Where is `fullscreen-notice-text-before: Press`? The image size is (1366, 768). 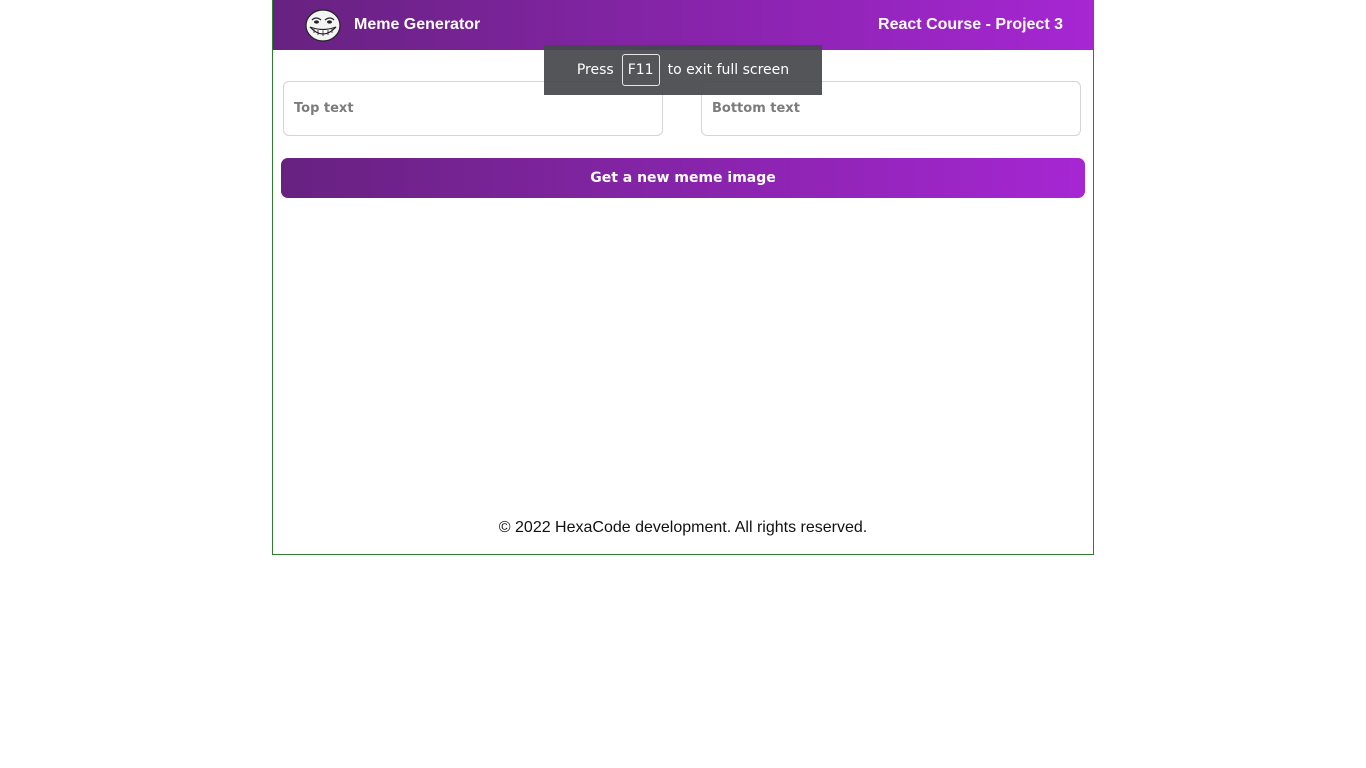
fullscreen-notice-text-before: Press is located at coordinates (595, 70).